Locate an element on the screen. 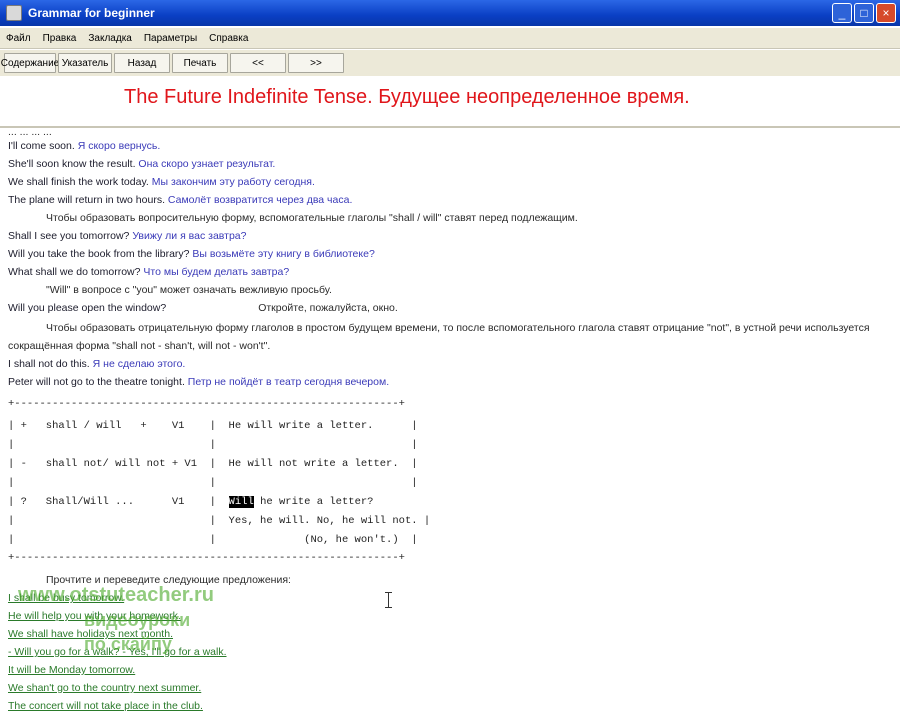 The image size is (900, 720). next-topic-button: >> is located at coordinates (316, 63).